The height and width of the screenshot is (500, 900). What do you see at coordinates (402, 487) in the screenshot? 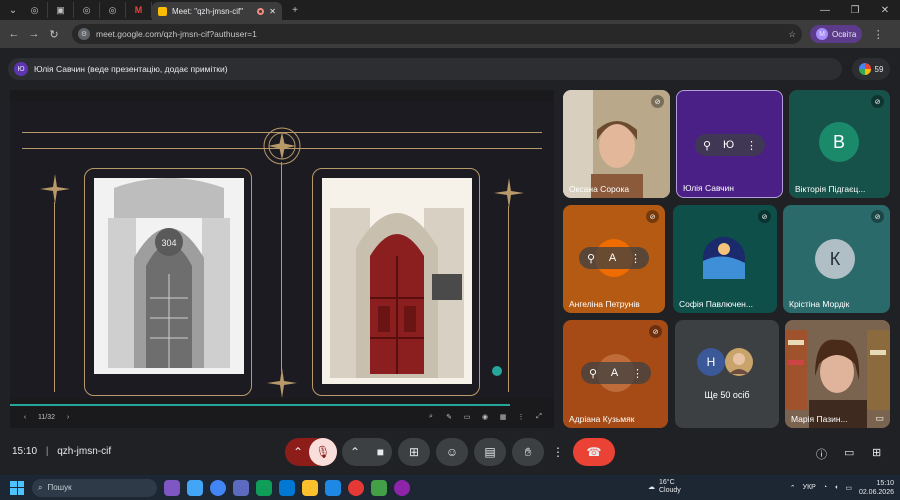
I see `viber-app-icon` at bounding box center [402, 487].